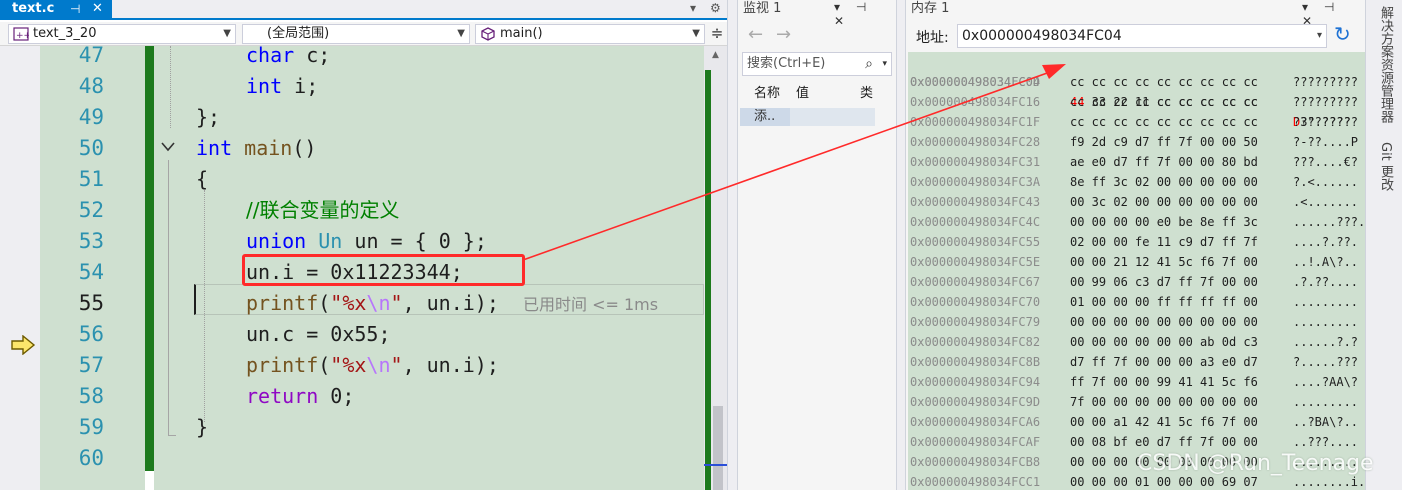  Describe the element at coordinates (168, 147) in the screenshot. I see `collapse-chevron-icon` at that location.